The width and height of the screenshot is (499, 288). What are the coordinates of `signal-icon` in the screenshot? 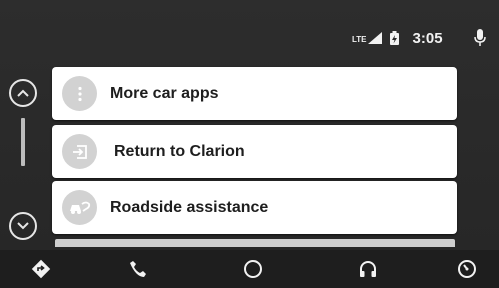 It's located at (374, 38).